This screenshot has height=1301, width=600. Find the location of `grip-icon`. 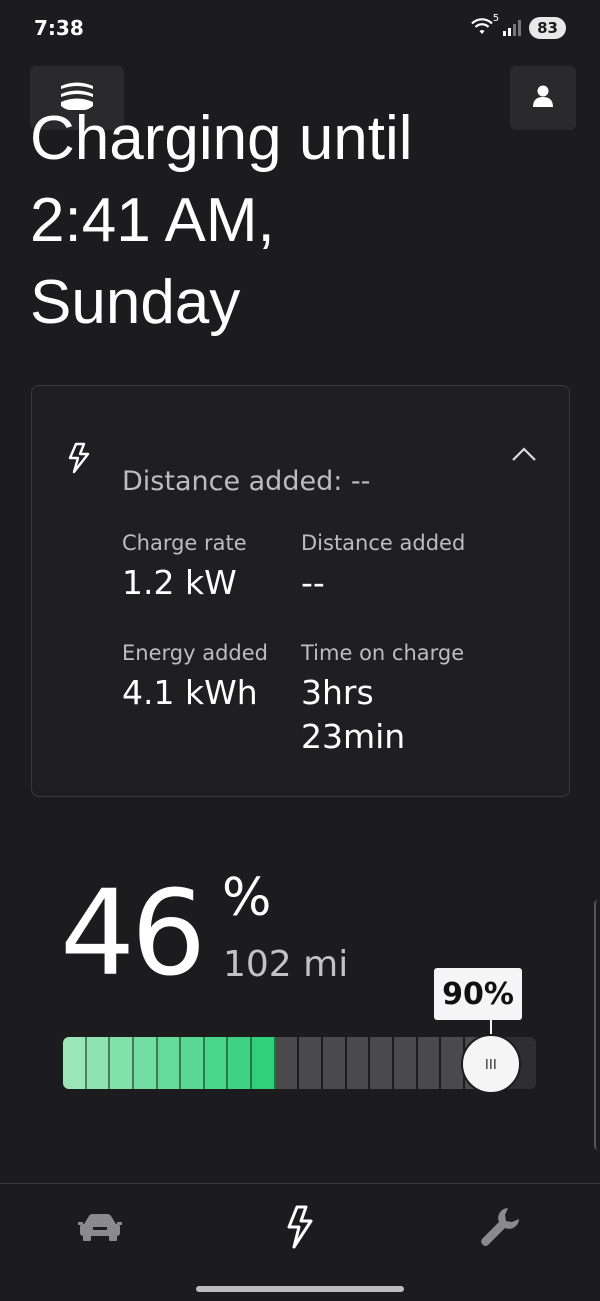

grip-icon is located at coordinates (491, 1064).